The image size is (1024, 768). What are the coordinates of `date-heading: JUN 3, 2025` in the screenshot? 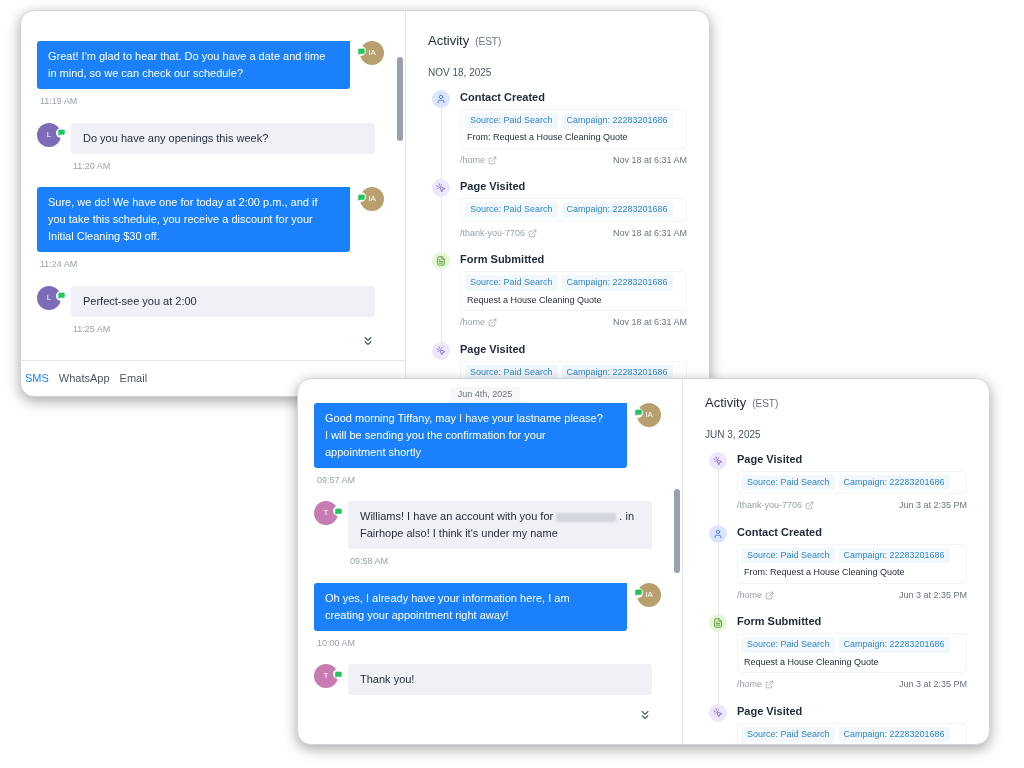 It's located at (733, 434).